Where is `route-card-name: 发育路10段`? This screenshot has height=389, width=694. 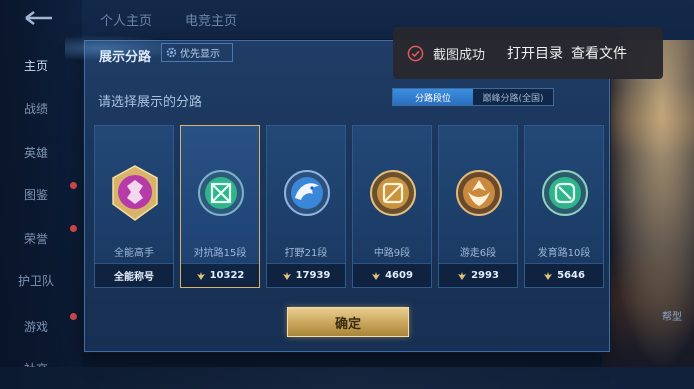 route-card-name: 发育路10段 is located at coordinates (564, 253).